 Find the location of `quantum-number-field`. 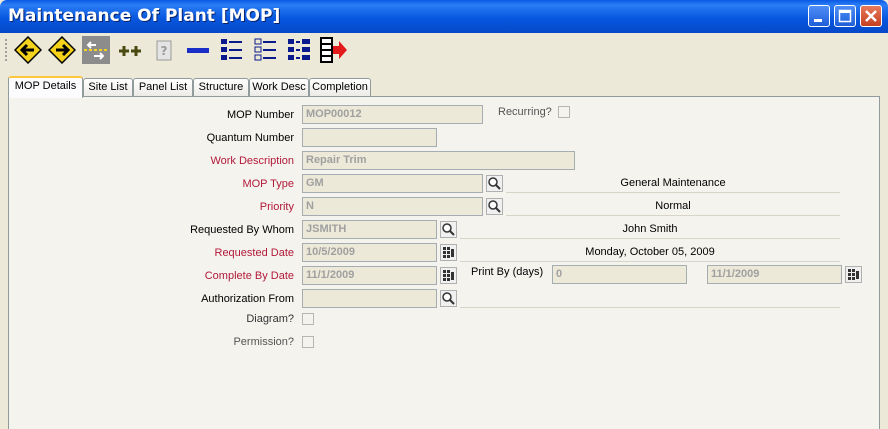

quantum-number-field is located at coordinates (369, 137).